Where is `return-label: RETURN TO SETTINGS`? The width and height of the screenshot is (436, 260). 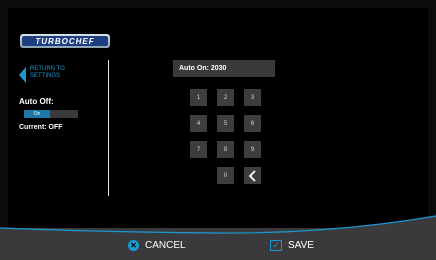
return-label: RETURN TO SETTINGS is located at coordinates (47, 72).